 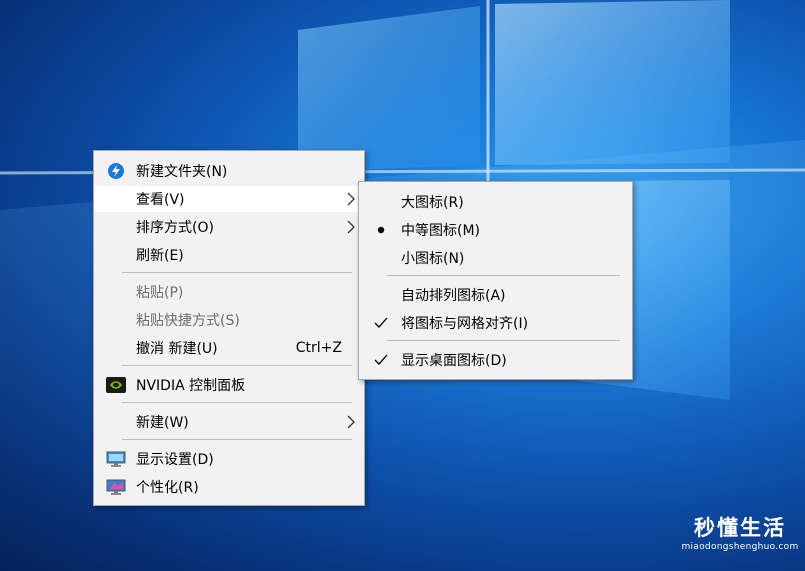 What do you see at coordinates (433, 259) in the screenshot?
I see `menu-item-label: 小图标(N)` at bounding box center [433, 259].